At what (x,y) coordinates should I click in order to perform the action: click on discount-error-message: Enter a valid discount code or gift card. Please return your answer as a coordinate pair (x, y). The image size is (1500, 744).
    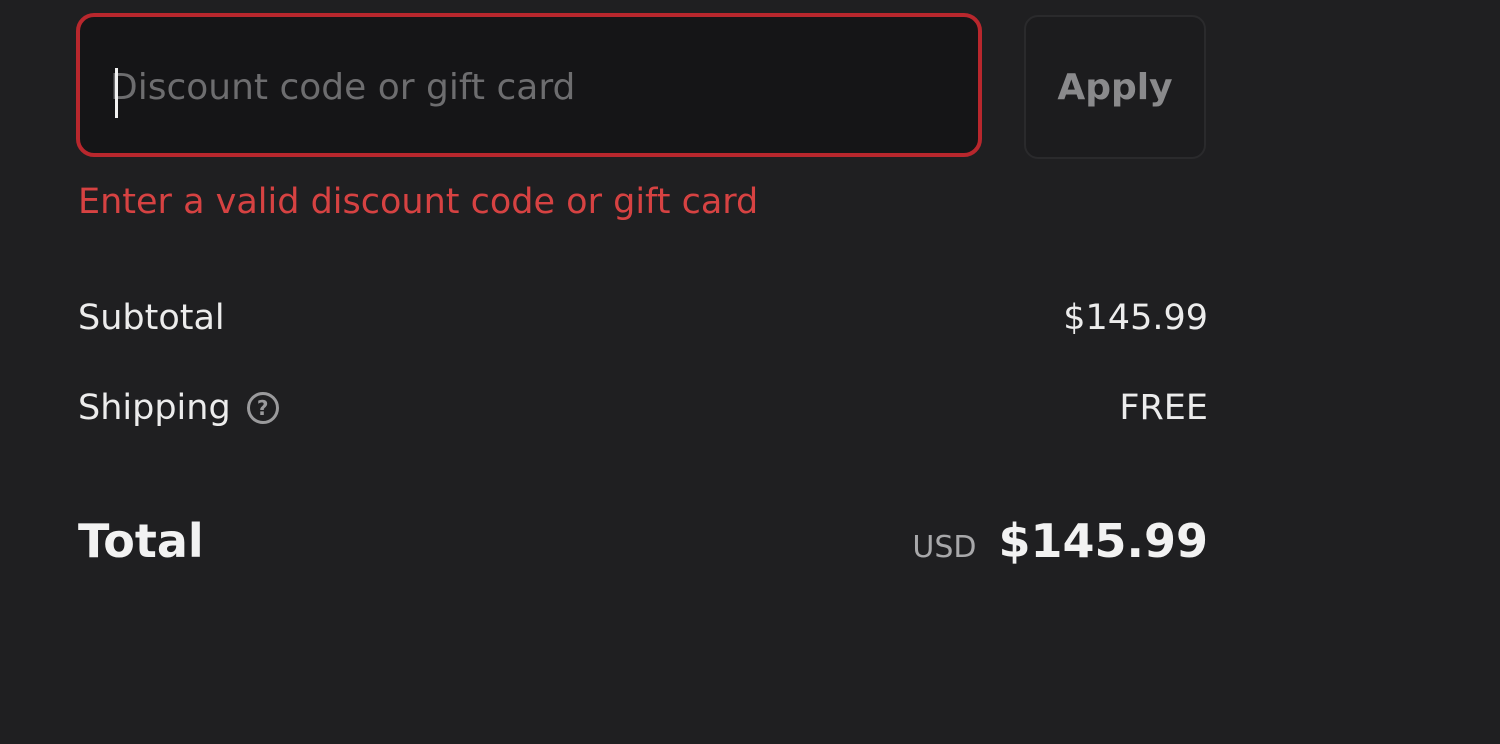
    Looking at the image, I should click on (418, 202).